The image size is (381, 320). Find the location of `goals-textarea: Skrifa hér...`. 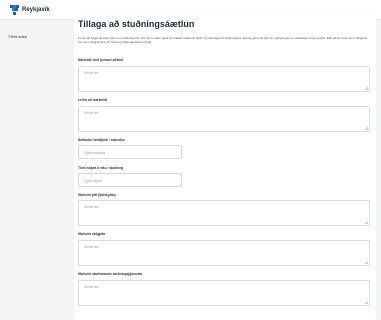

goals-textarea: Skrifa hér... is located at coordinates (224, 79).